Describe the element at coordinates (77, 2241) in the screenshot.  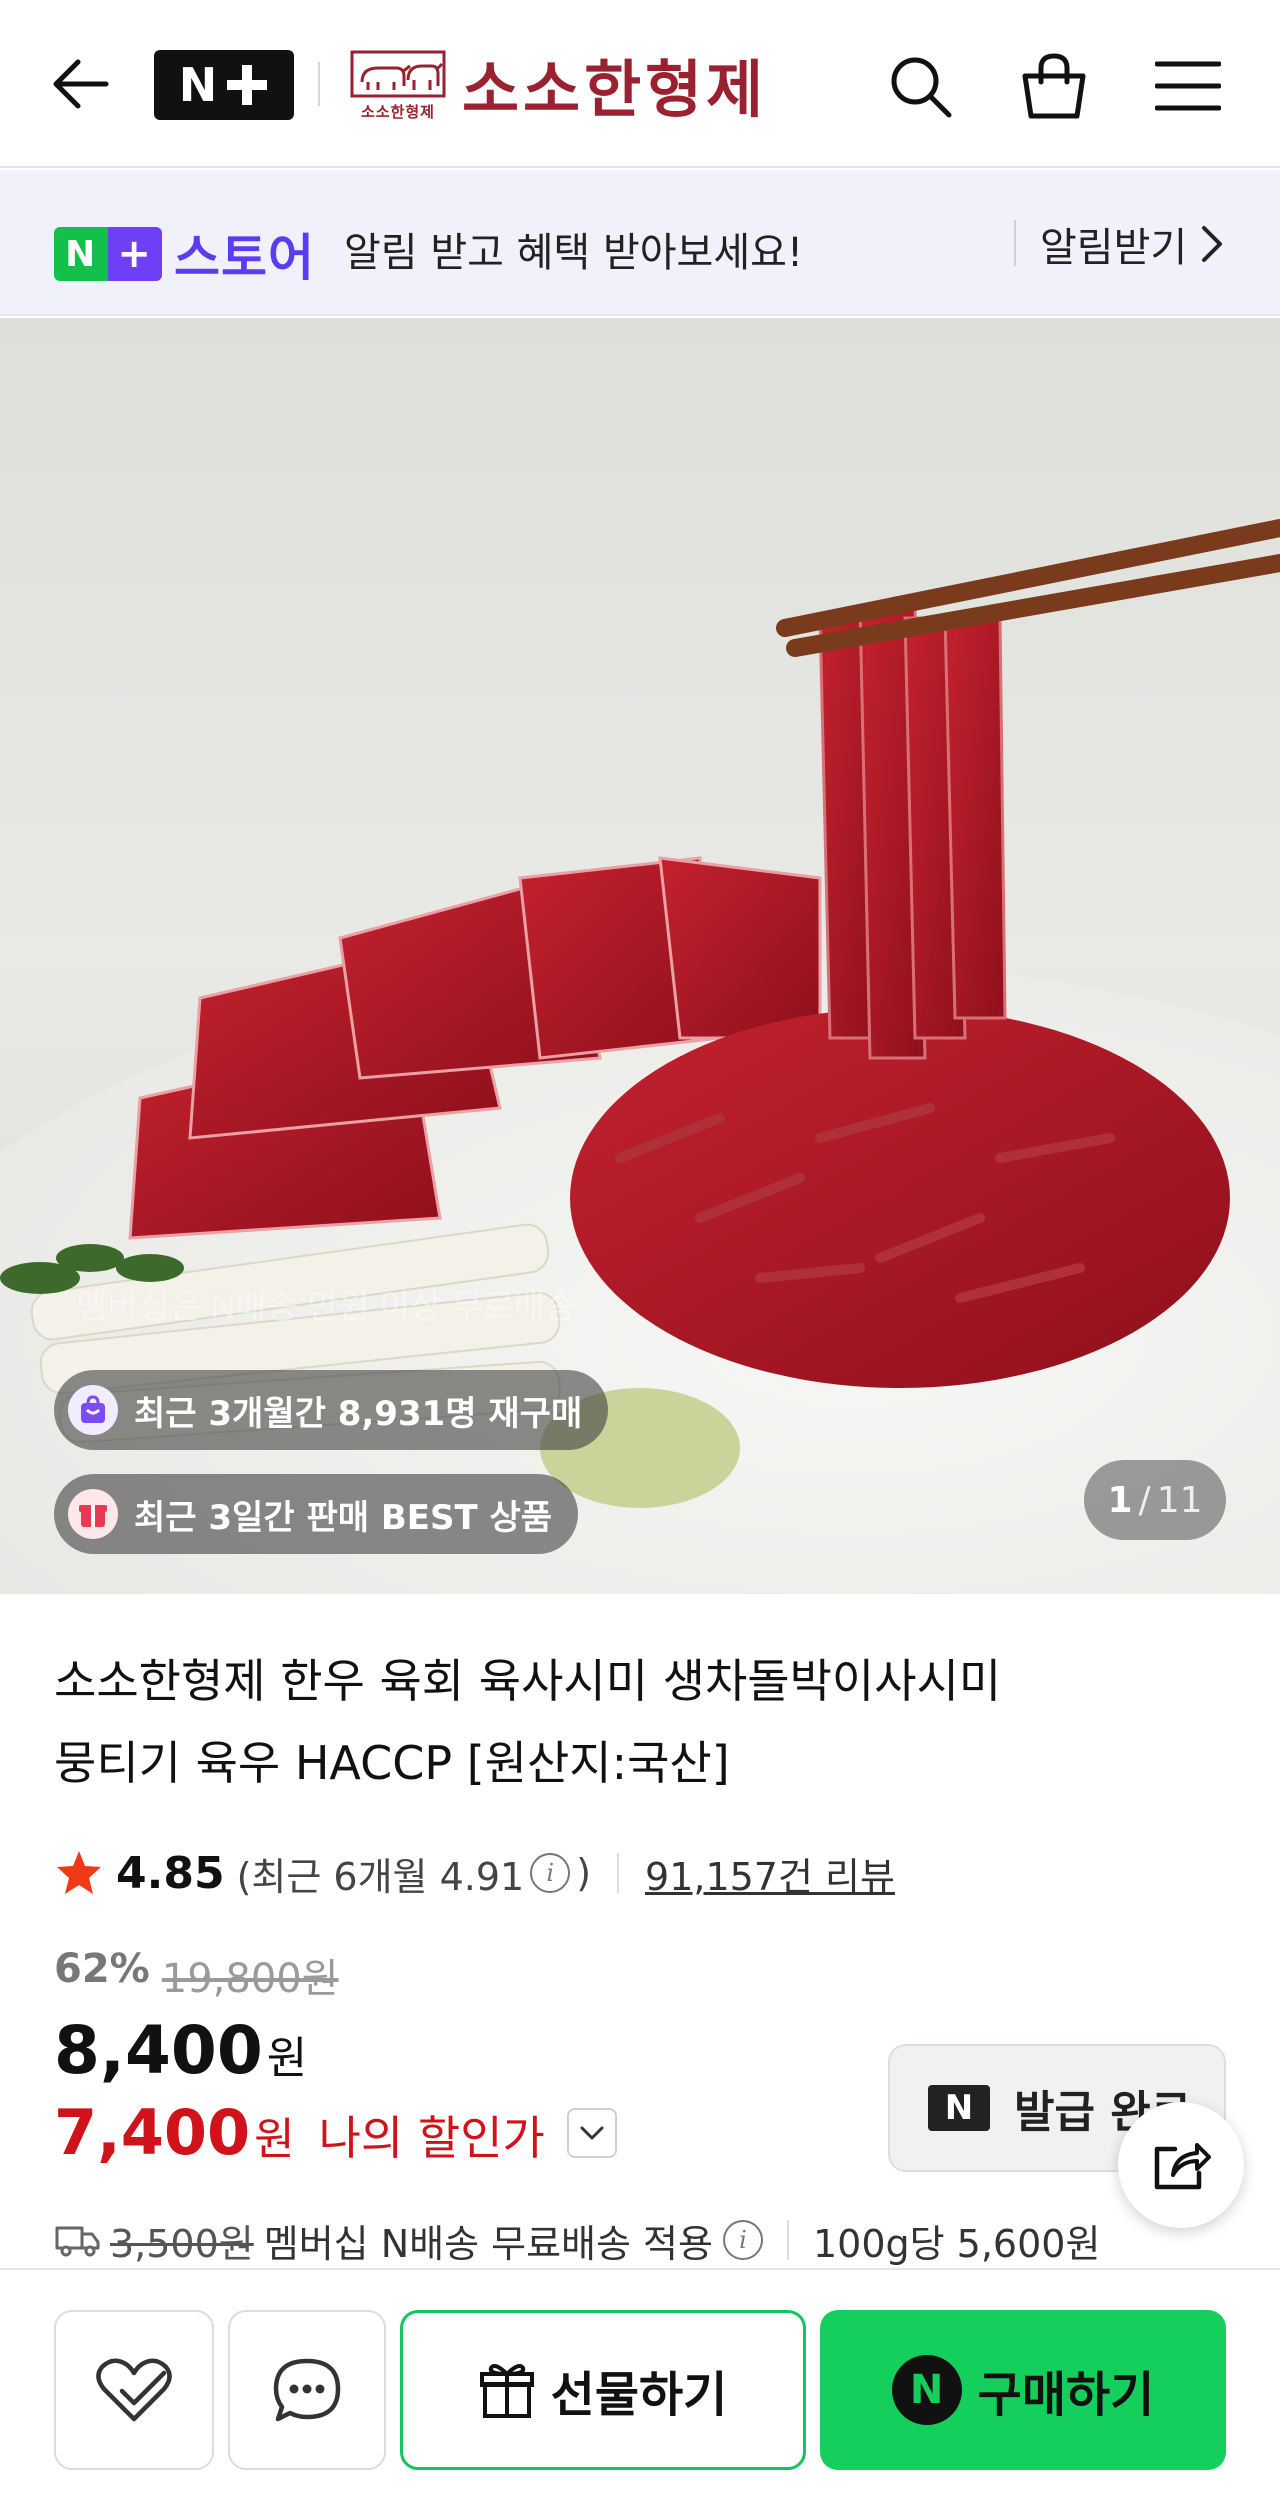
I see `delivery-truck-icon` at that location.